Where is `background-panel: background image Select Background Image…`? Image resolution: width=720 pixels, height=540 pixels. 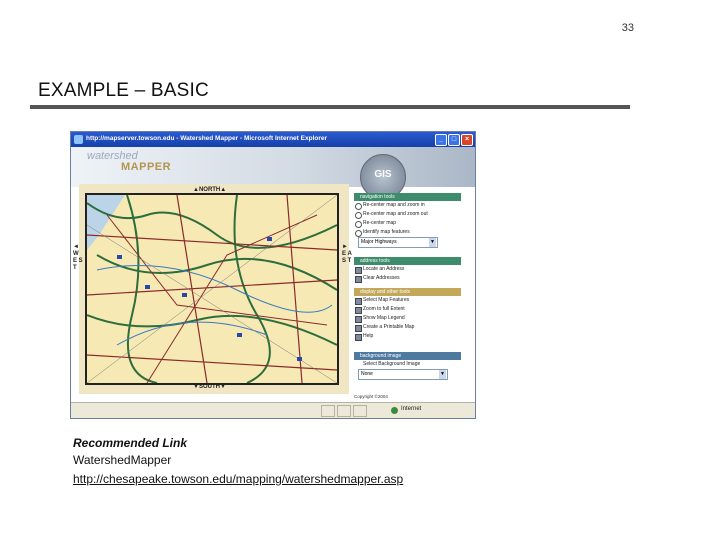
background-panel: background image Select Background Image… is located at coordinates (407, 366).